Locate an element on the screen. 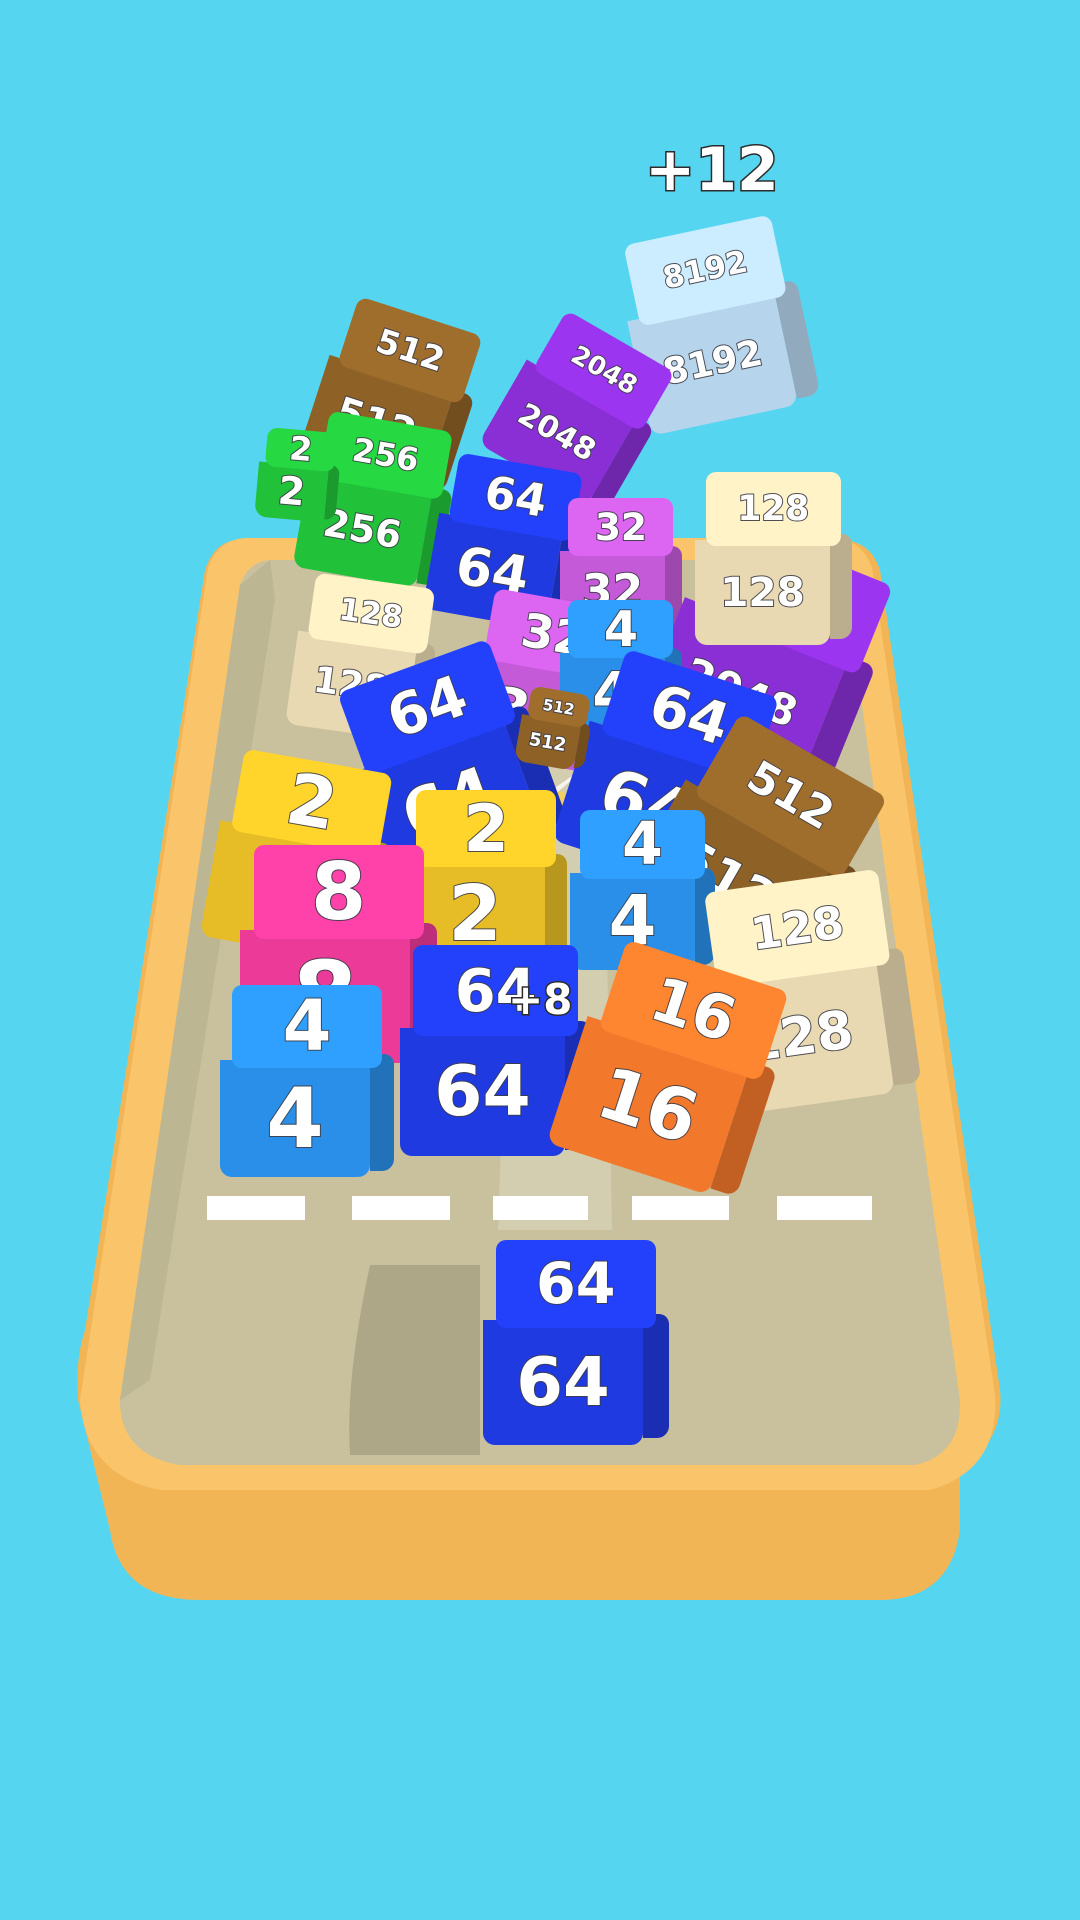 The image size is (1080, 1920). cube-front-face: 2 is located at coordinates (291, 492).